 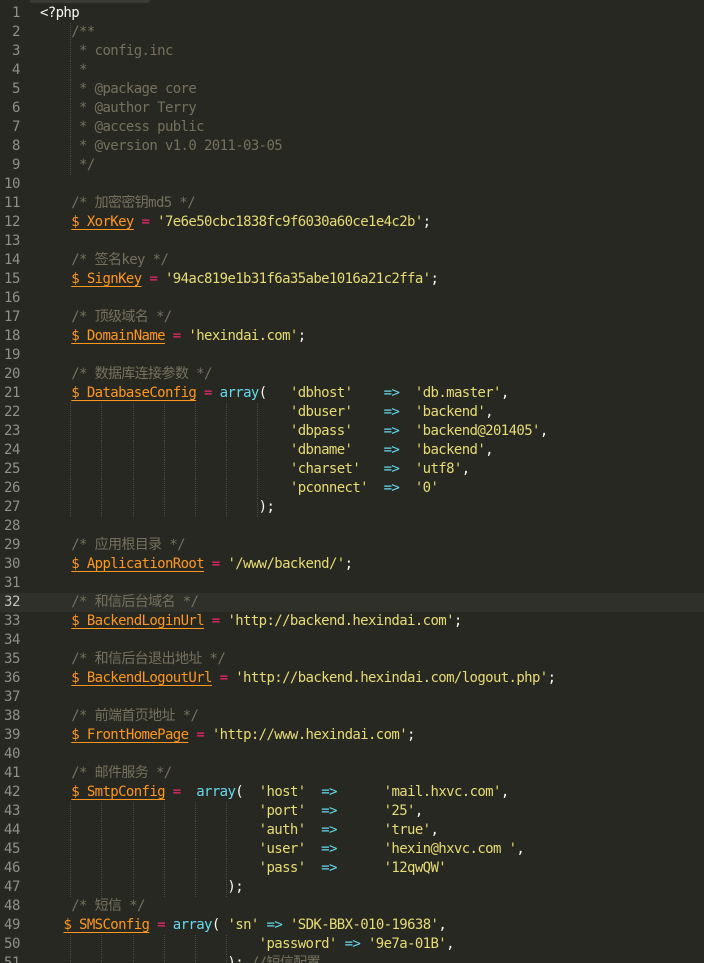 I want to click on line-number: 25, so click(x=11, y=469).